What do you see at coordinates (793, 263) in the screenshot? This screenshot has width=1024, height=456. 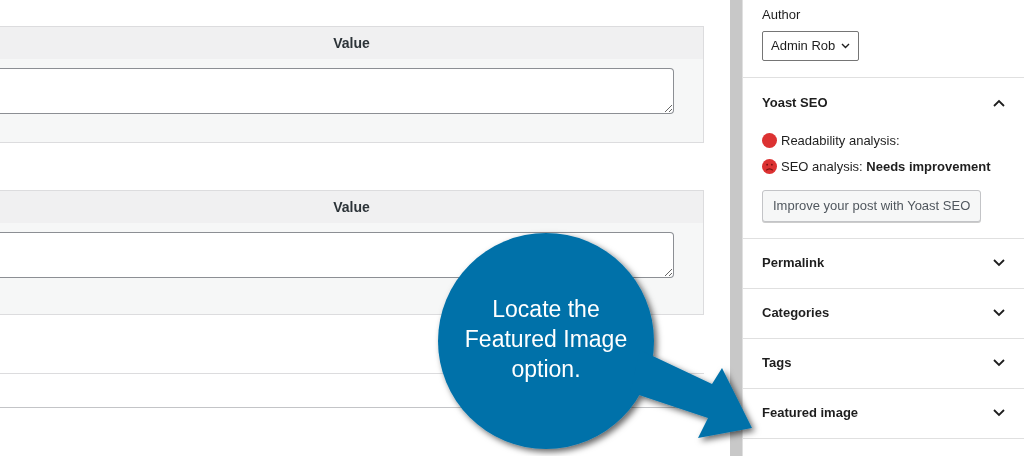 I see `panel-title: Permalink` at bounding box center [793, 263].